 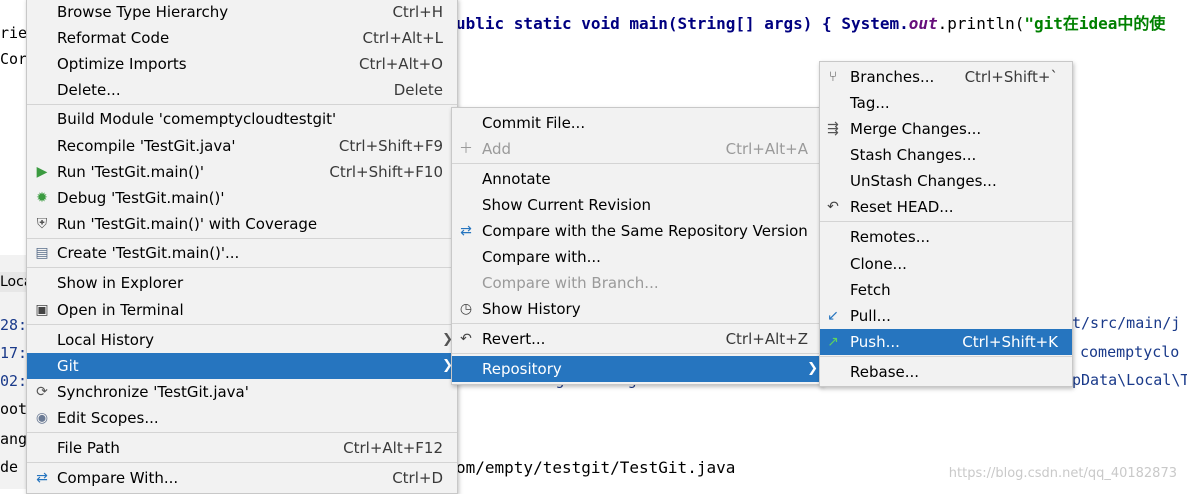 What do you see at coordinates (946, 77) in the screenshot?
I see `menu-item-branches: ⑂ Branches... Ctrl+Shift+`` at bounding box center [946, 77].